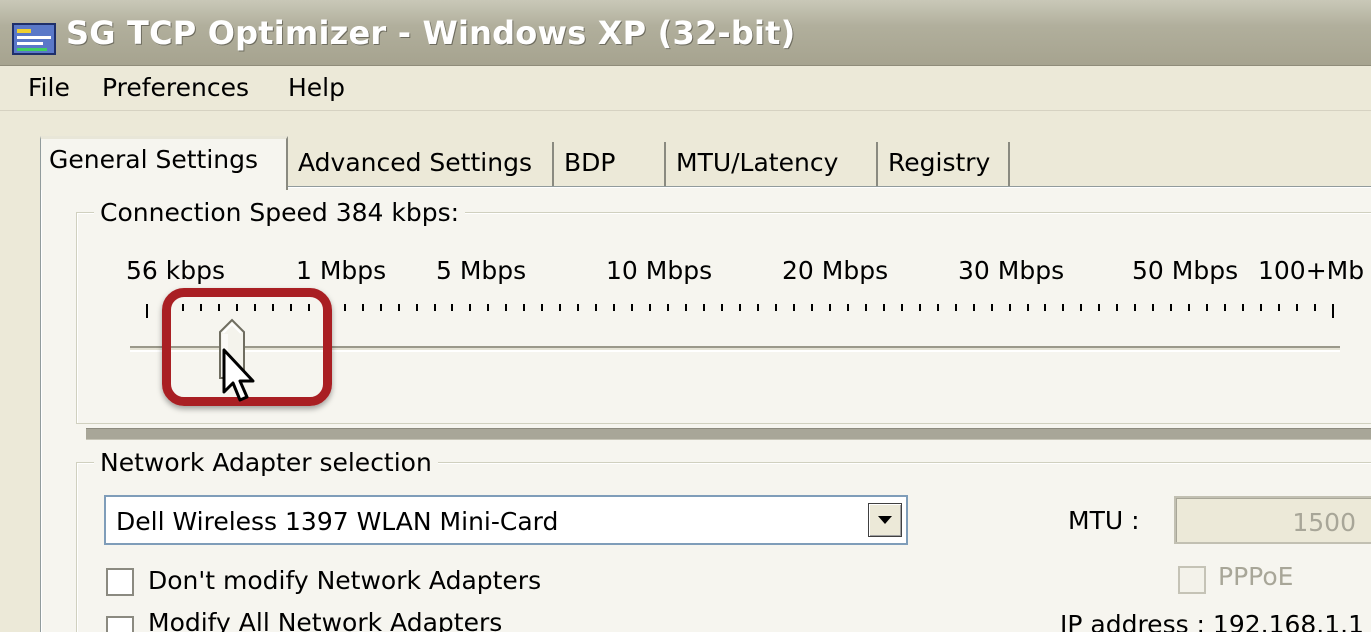 The height and width of the screenshot is (632, 1371). Describe the element at coordinates (120, 624) in the screenshot. I see `modify-all-adapters-checkbox` at that location.